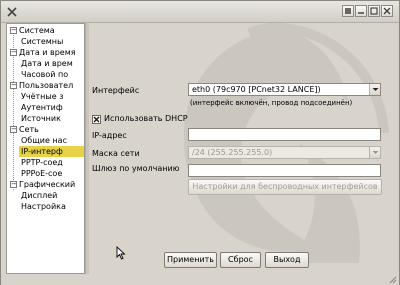 The image size is (400, 285). I want to click on netmask-select: /24 (255.255.255.0), so click(284, 152).